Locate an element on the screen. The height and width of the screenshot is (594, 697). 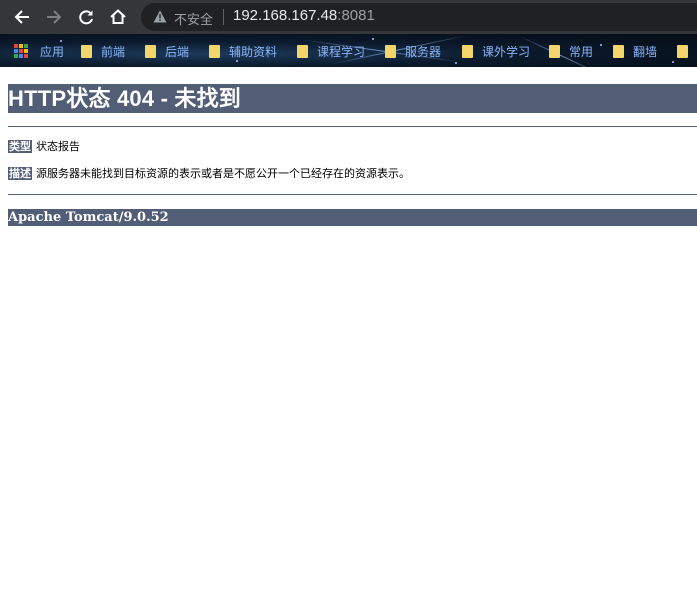
bookmark-apps: 应用 is located at coordinates (39, 51).